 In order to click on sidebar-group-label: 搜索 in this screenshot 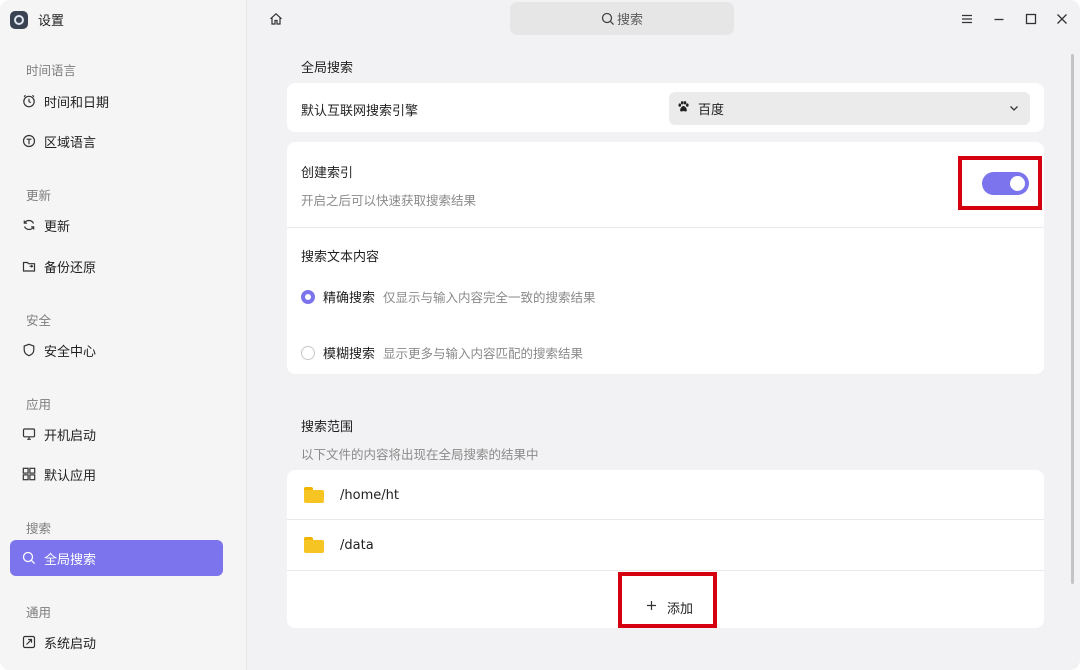, I will do `click(39, 528)`.